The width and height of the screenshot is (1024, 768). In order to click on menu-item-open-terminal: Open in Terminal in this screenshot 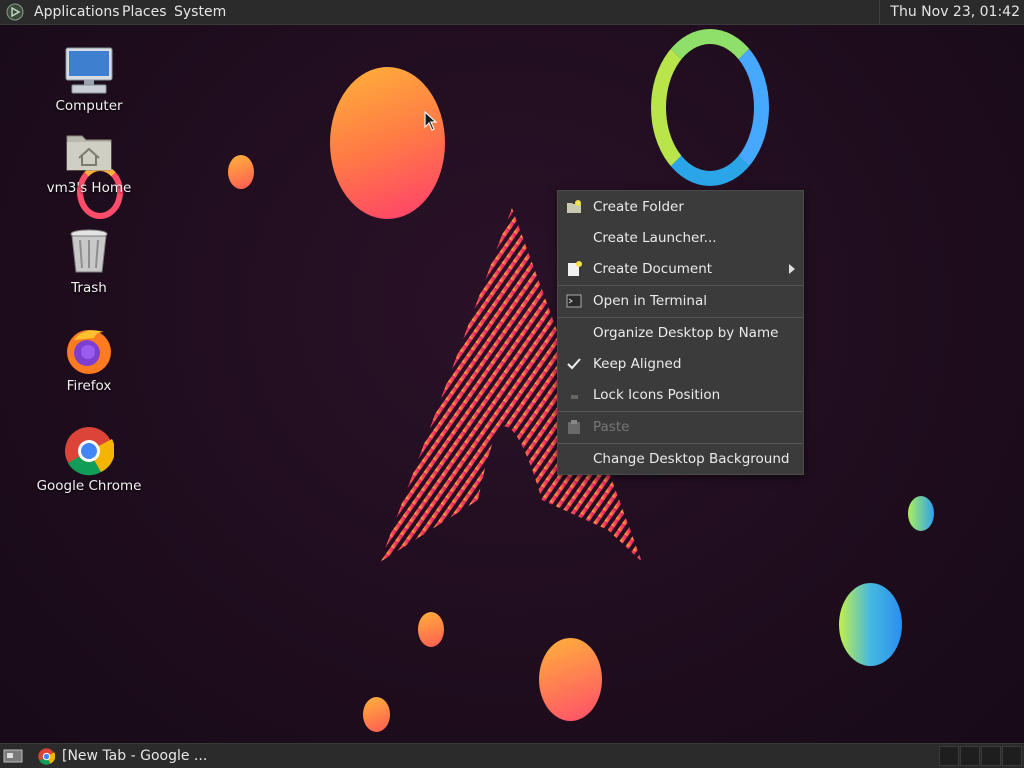, I will do `click(680, 301)`.